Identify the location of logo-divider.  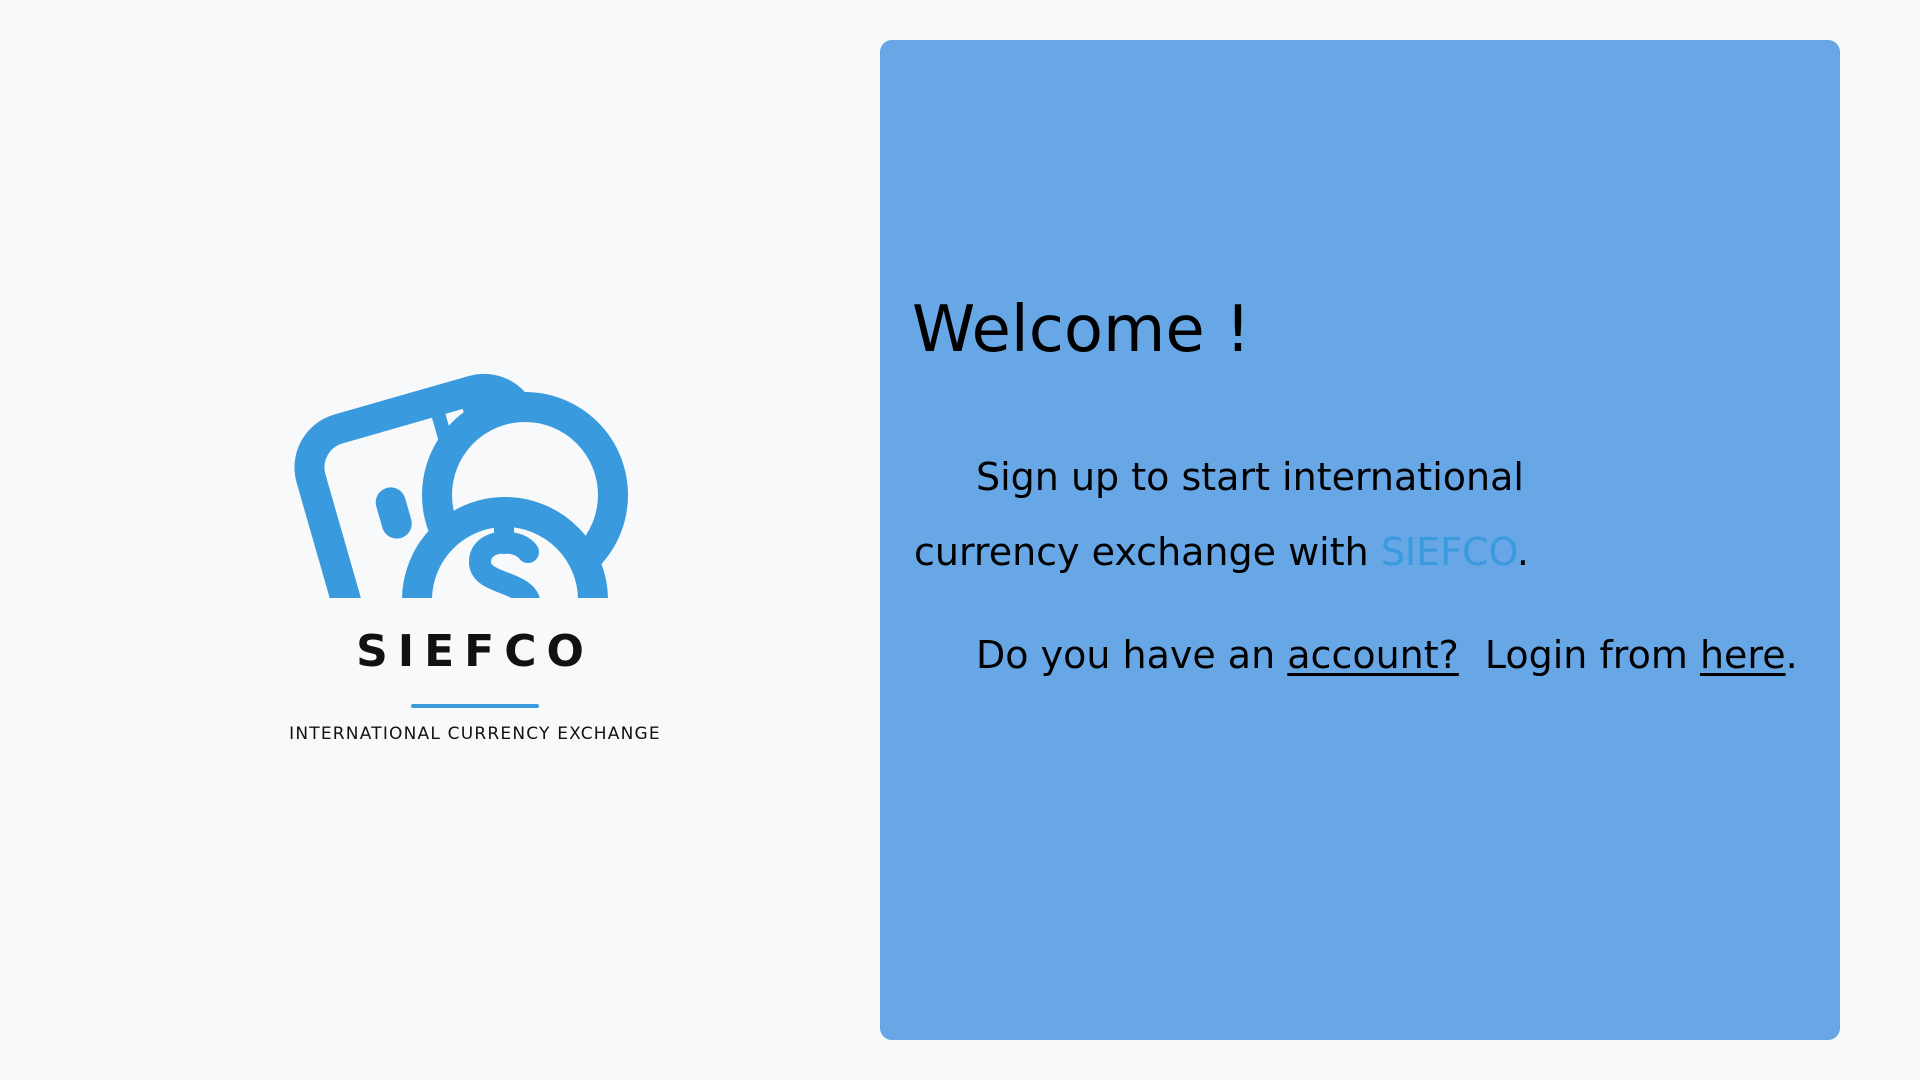
(475, 706).